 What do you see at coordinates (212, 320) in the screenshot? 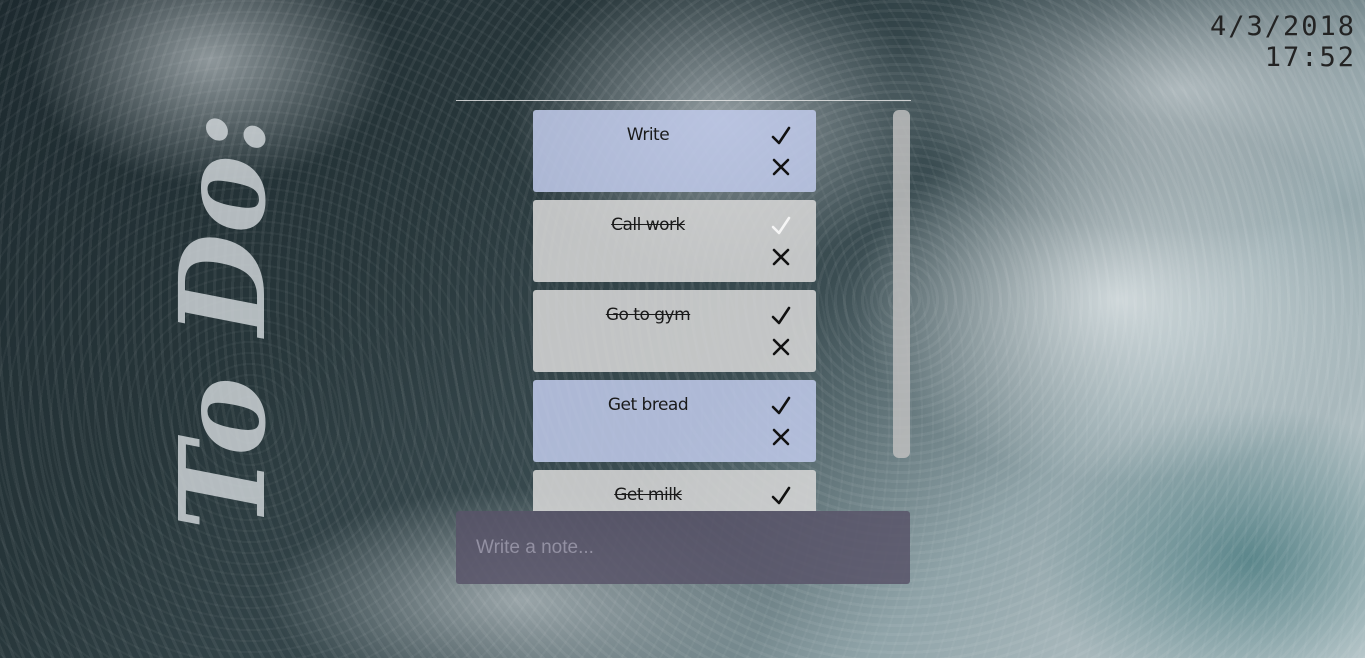
I see `logo-text: To Do:` at bounding box center [212, 320].